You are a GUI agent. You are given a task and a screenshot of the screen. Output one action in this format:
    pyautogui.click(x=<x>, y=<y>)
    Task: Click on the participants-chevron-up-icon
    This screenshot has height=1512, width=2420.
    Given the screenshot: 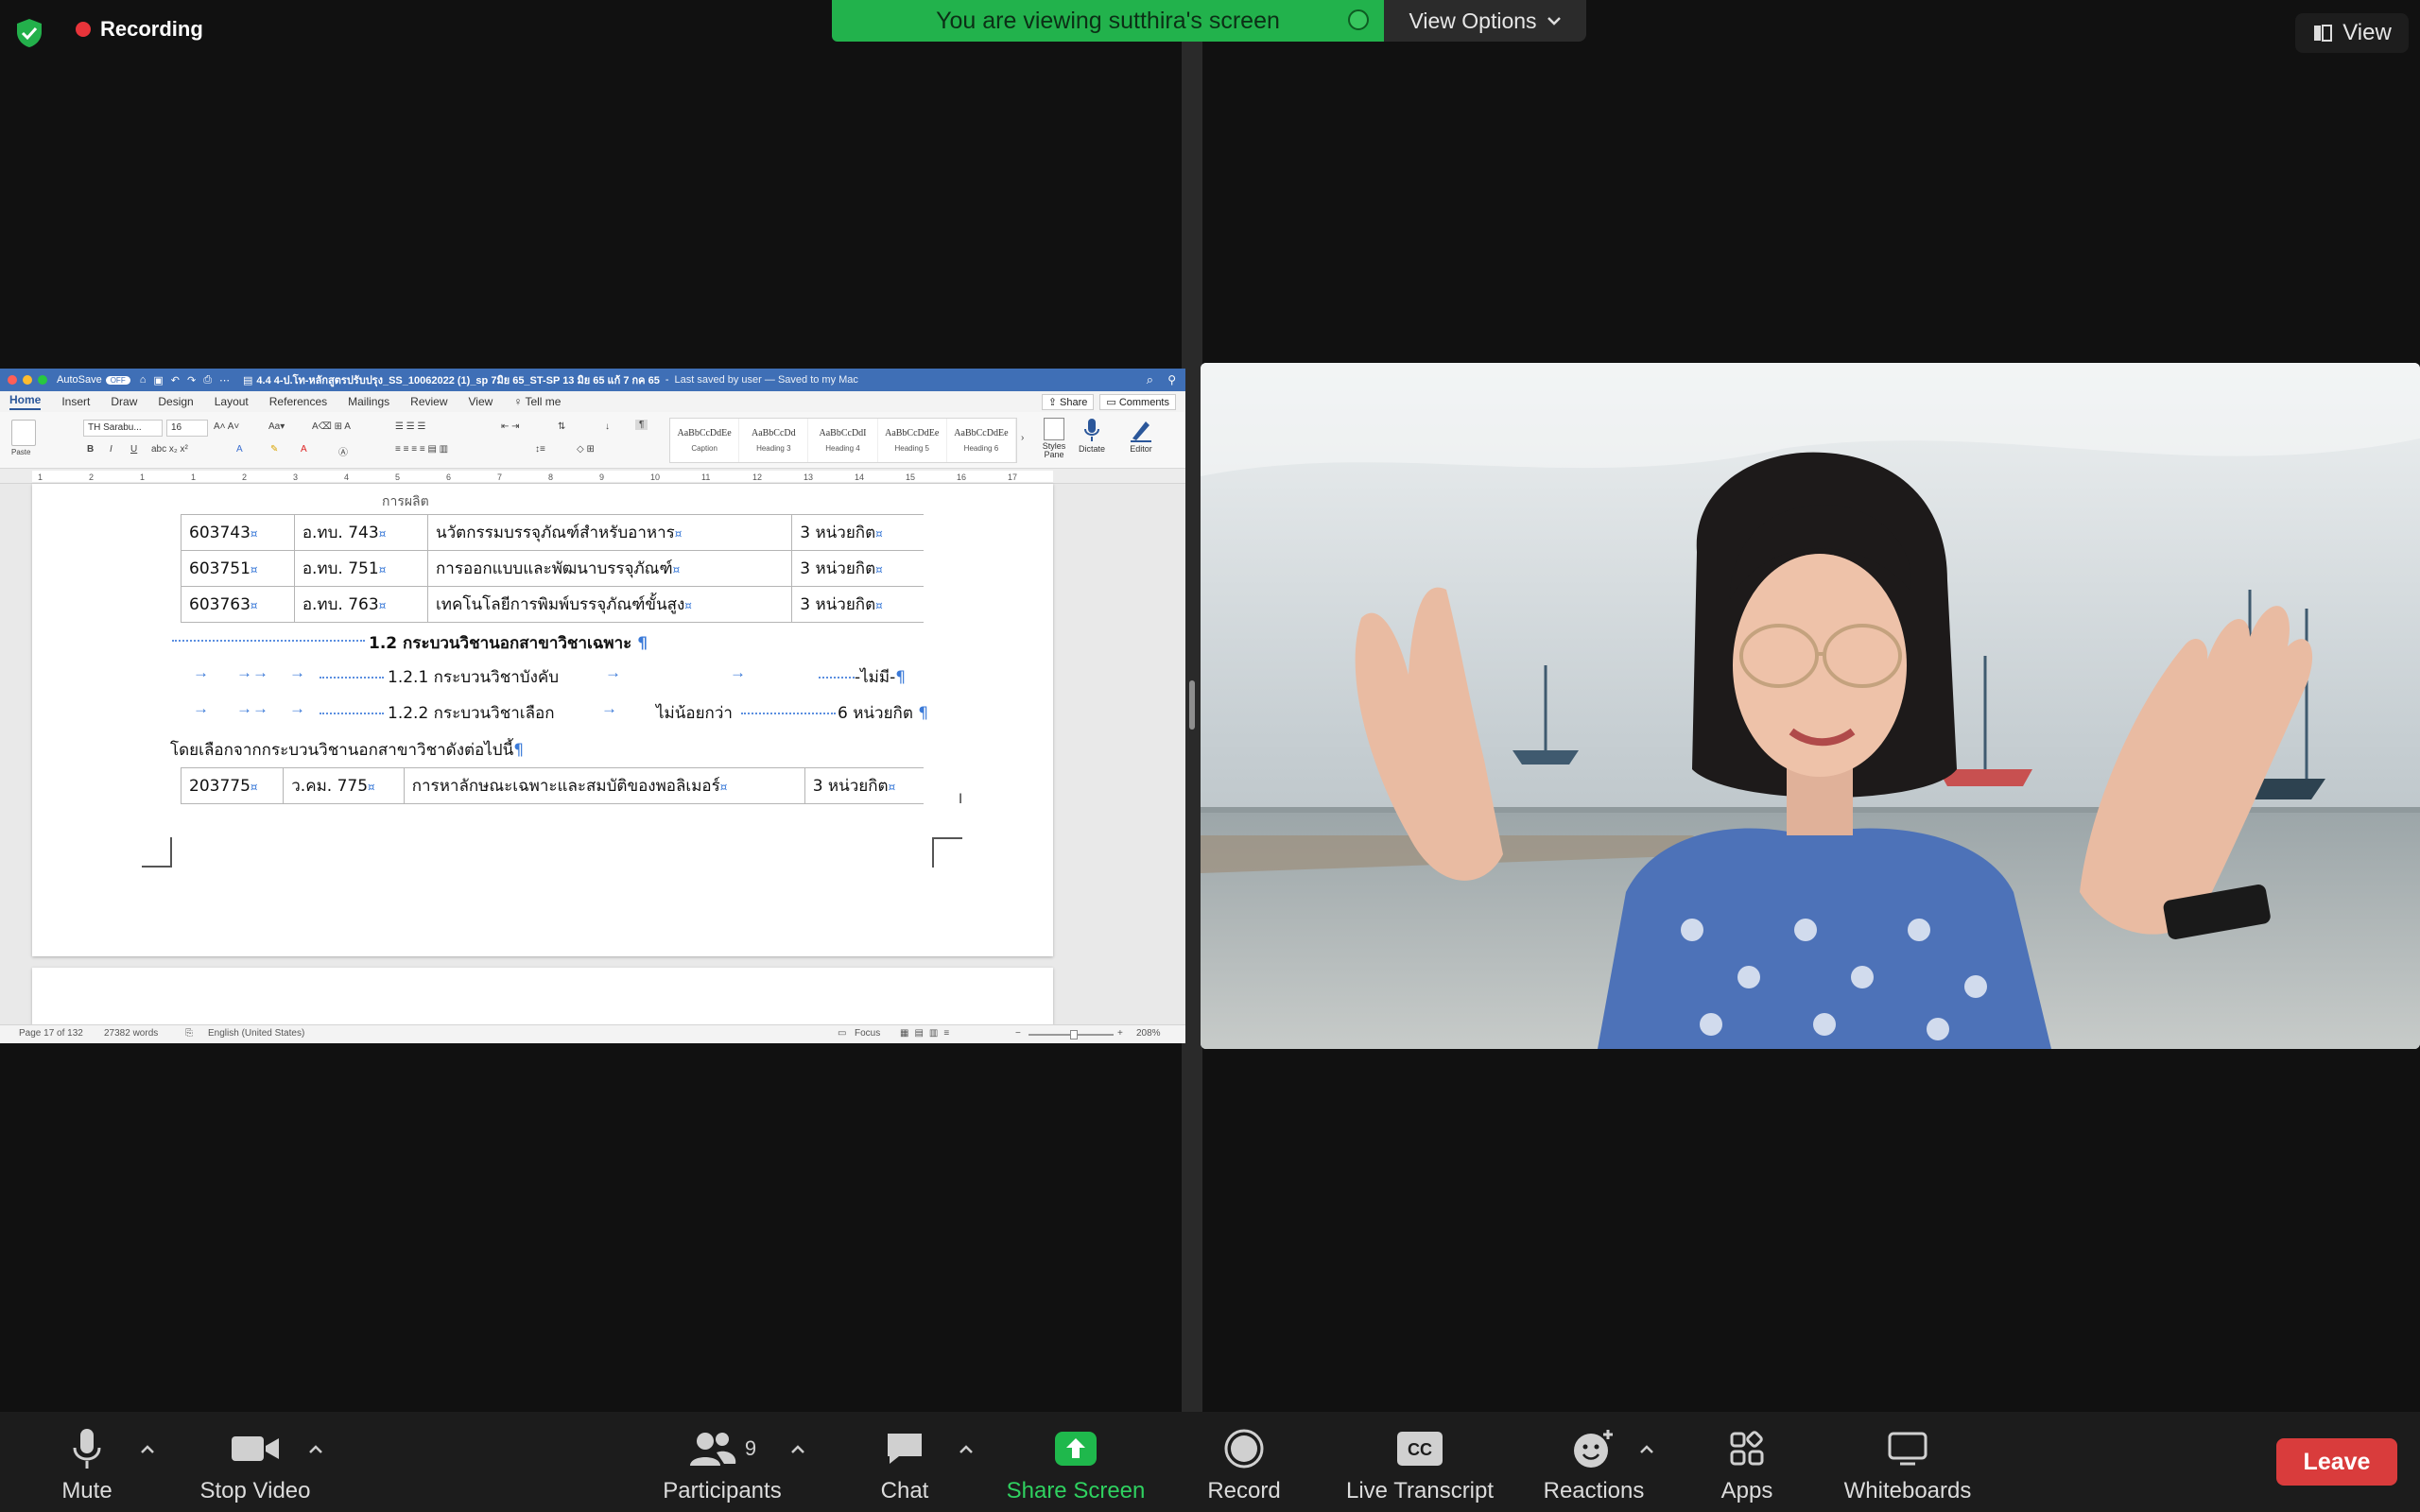 What is the action you would take?
    pyautogui.click(x=797, y=1449)
    